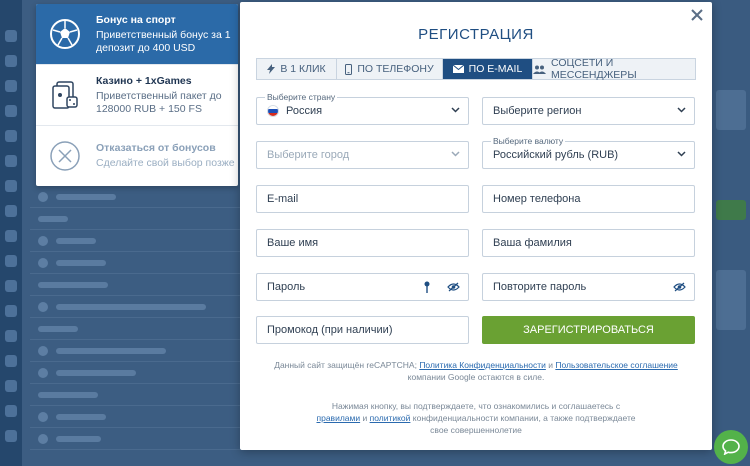 This screenshot has width=750, height=466. What do you see at coordinates (273, 111) in the screenshot?
I see `russia-flag-icon` at bounding box center [273, 111].